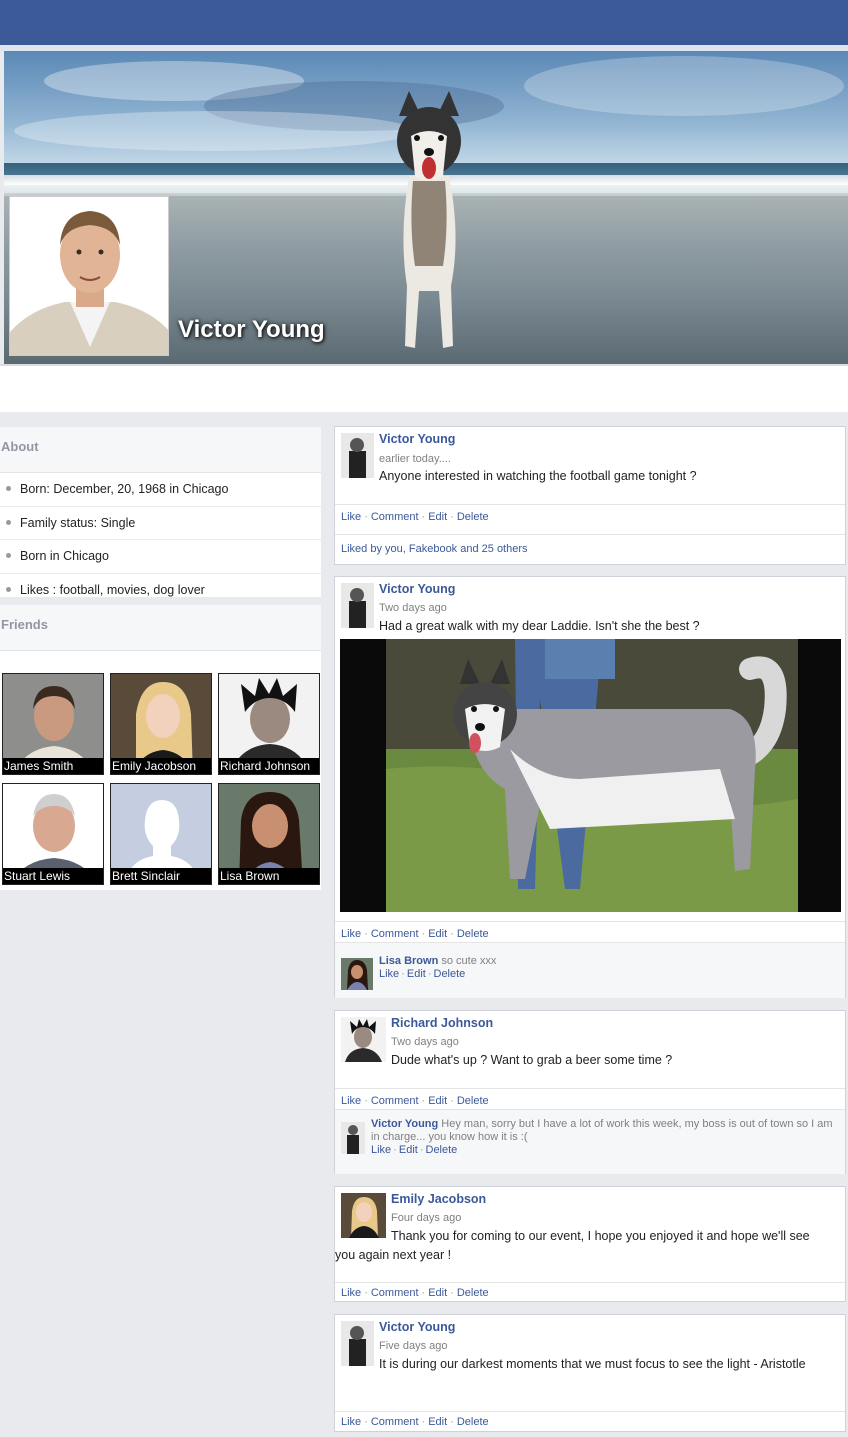 This screenshot has height=1437, width=848. I want to click on post-author: Emily Jacobson, so click(438, 1199).